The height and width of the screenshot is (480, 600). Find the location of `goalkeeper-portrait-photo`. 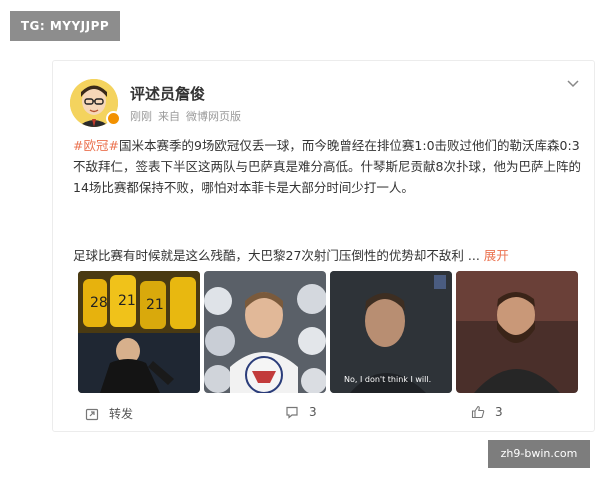

goalkeeper-portrait-photo is located at coordinates (517, 332).